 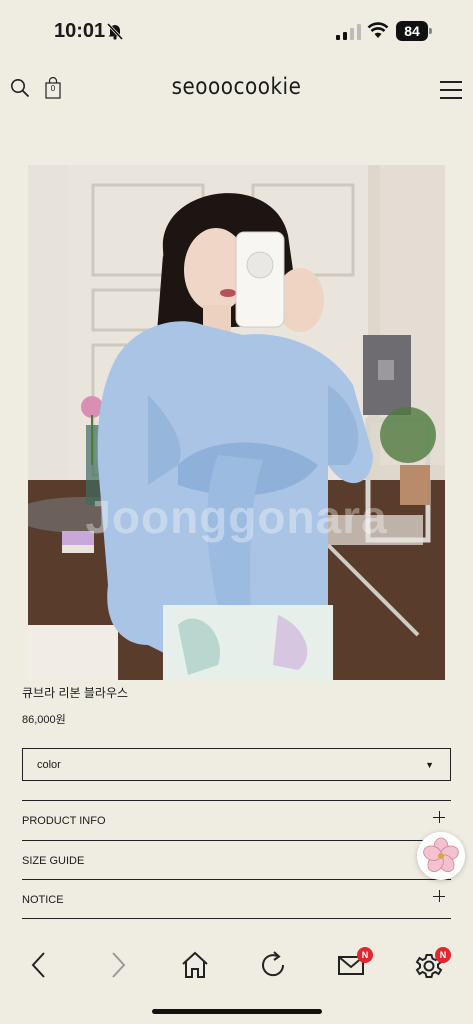 I want to click on back-icon, so click(x=40, y=965).